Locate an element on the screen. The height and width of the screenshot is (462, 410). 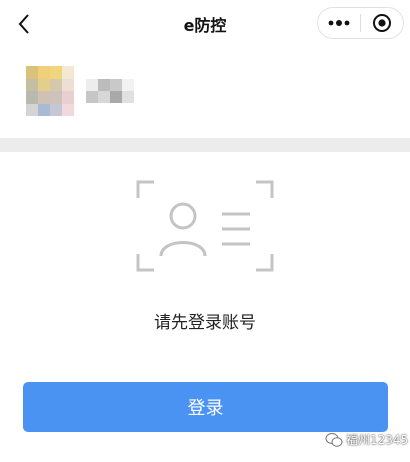
capsule-menu is located at coordinates (360, 23).